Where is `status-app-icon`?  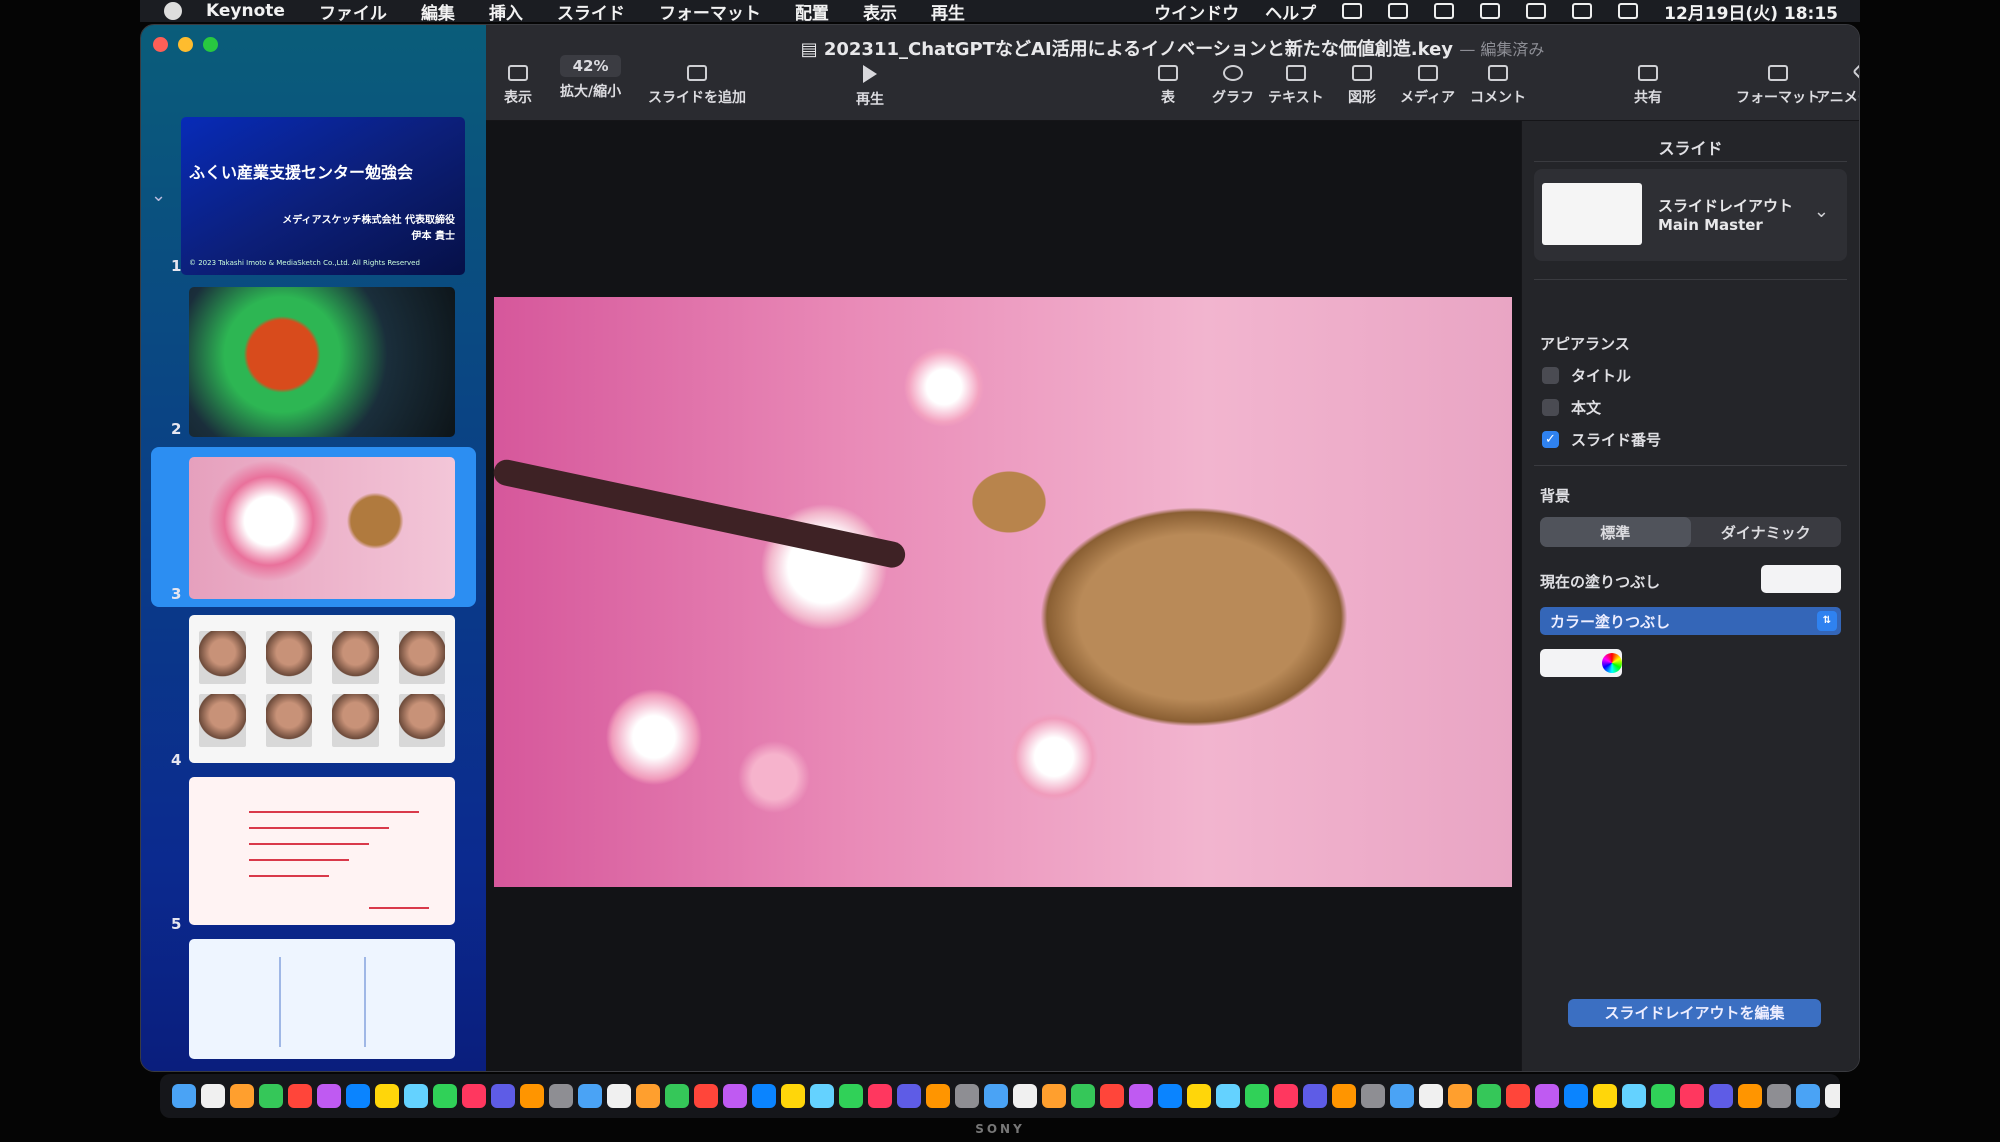
status-app-icon is located at coordinates (1352, 11).